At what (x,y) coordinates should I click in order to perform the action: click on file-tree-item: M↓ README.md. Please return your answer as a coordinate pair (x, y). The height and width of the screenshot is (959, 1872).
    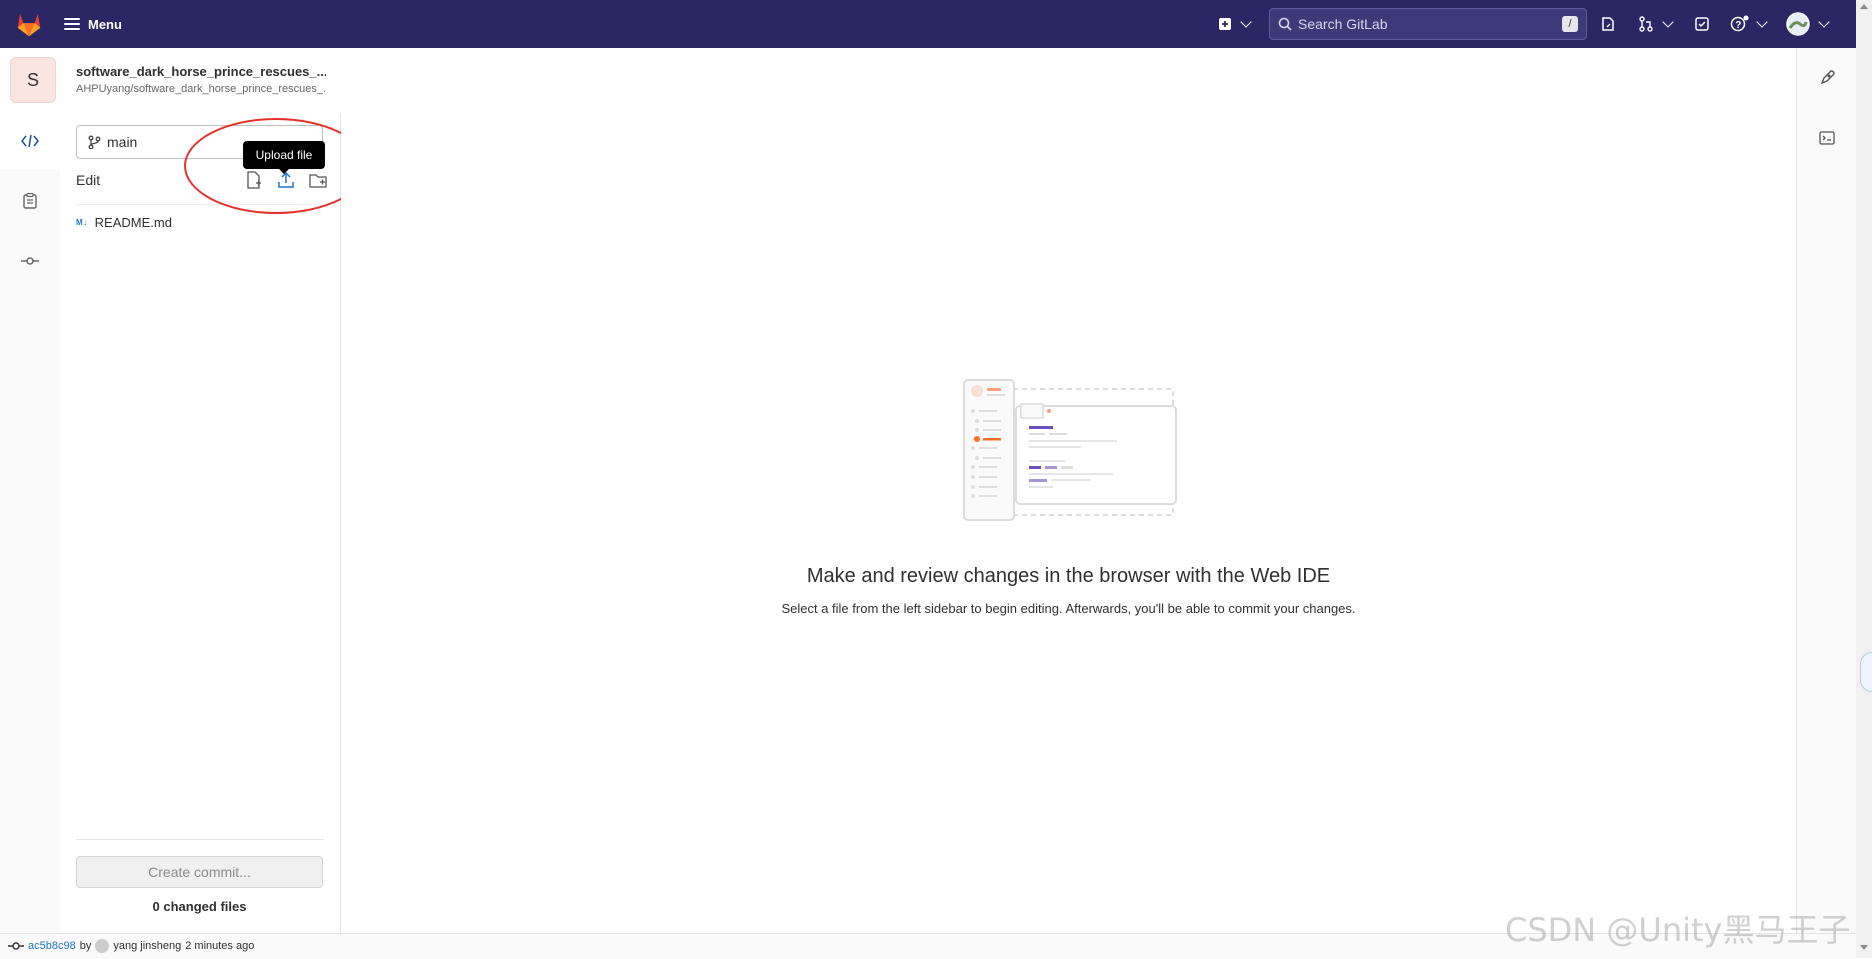
    Looking at the image, I should click on (124, 222).